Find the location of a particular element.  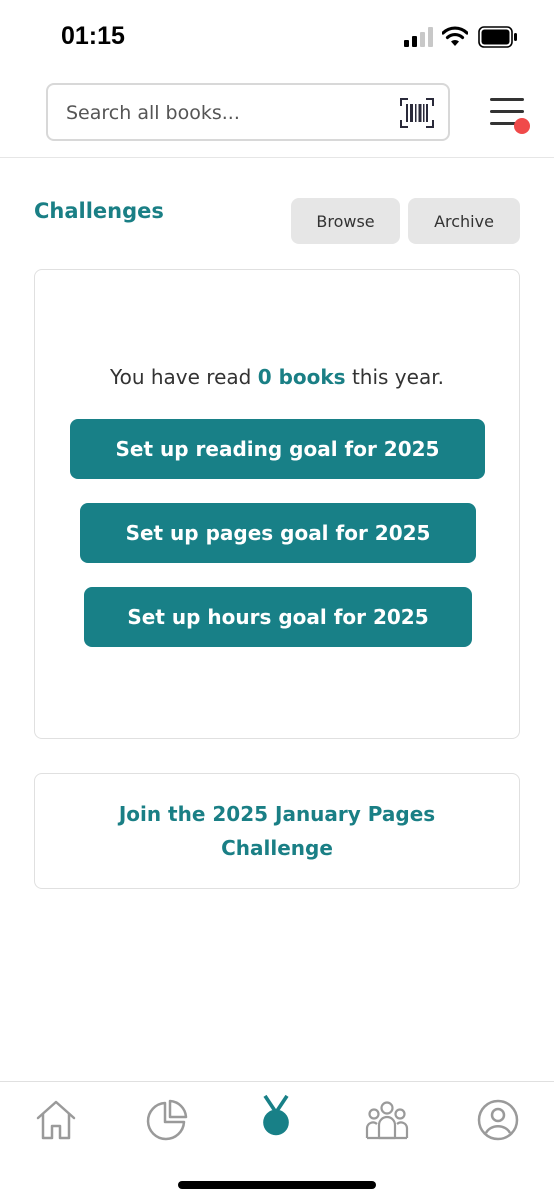

read-suffix: this year. is located at coordinates (397, 377).